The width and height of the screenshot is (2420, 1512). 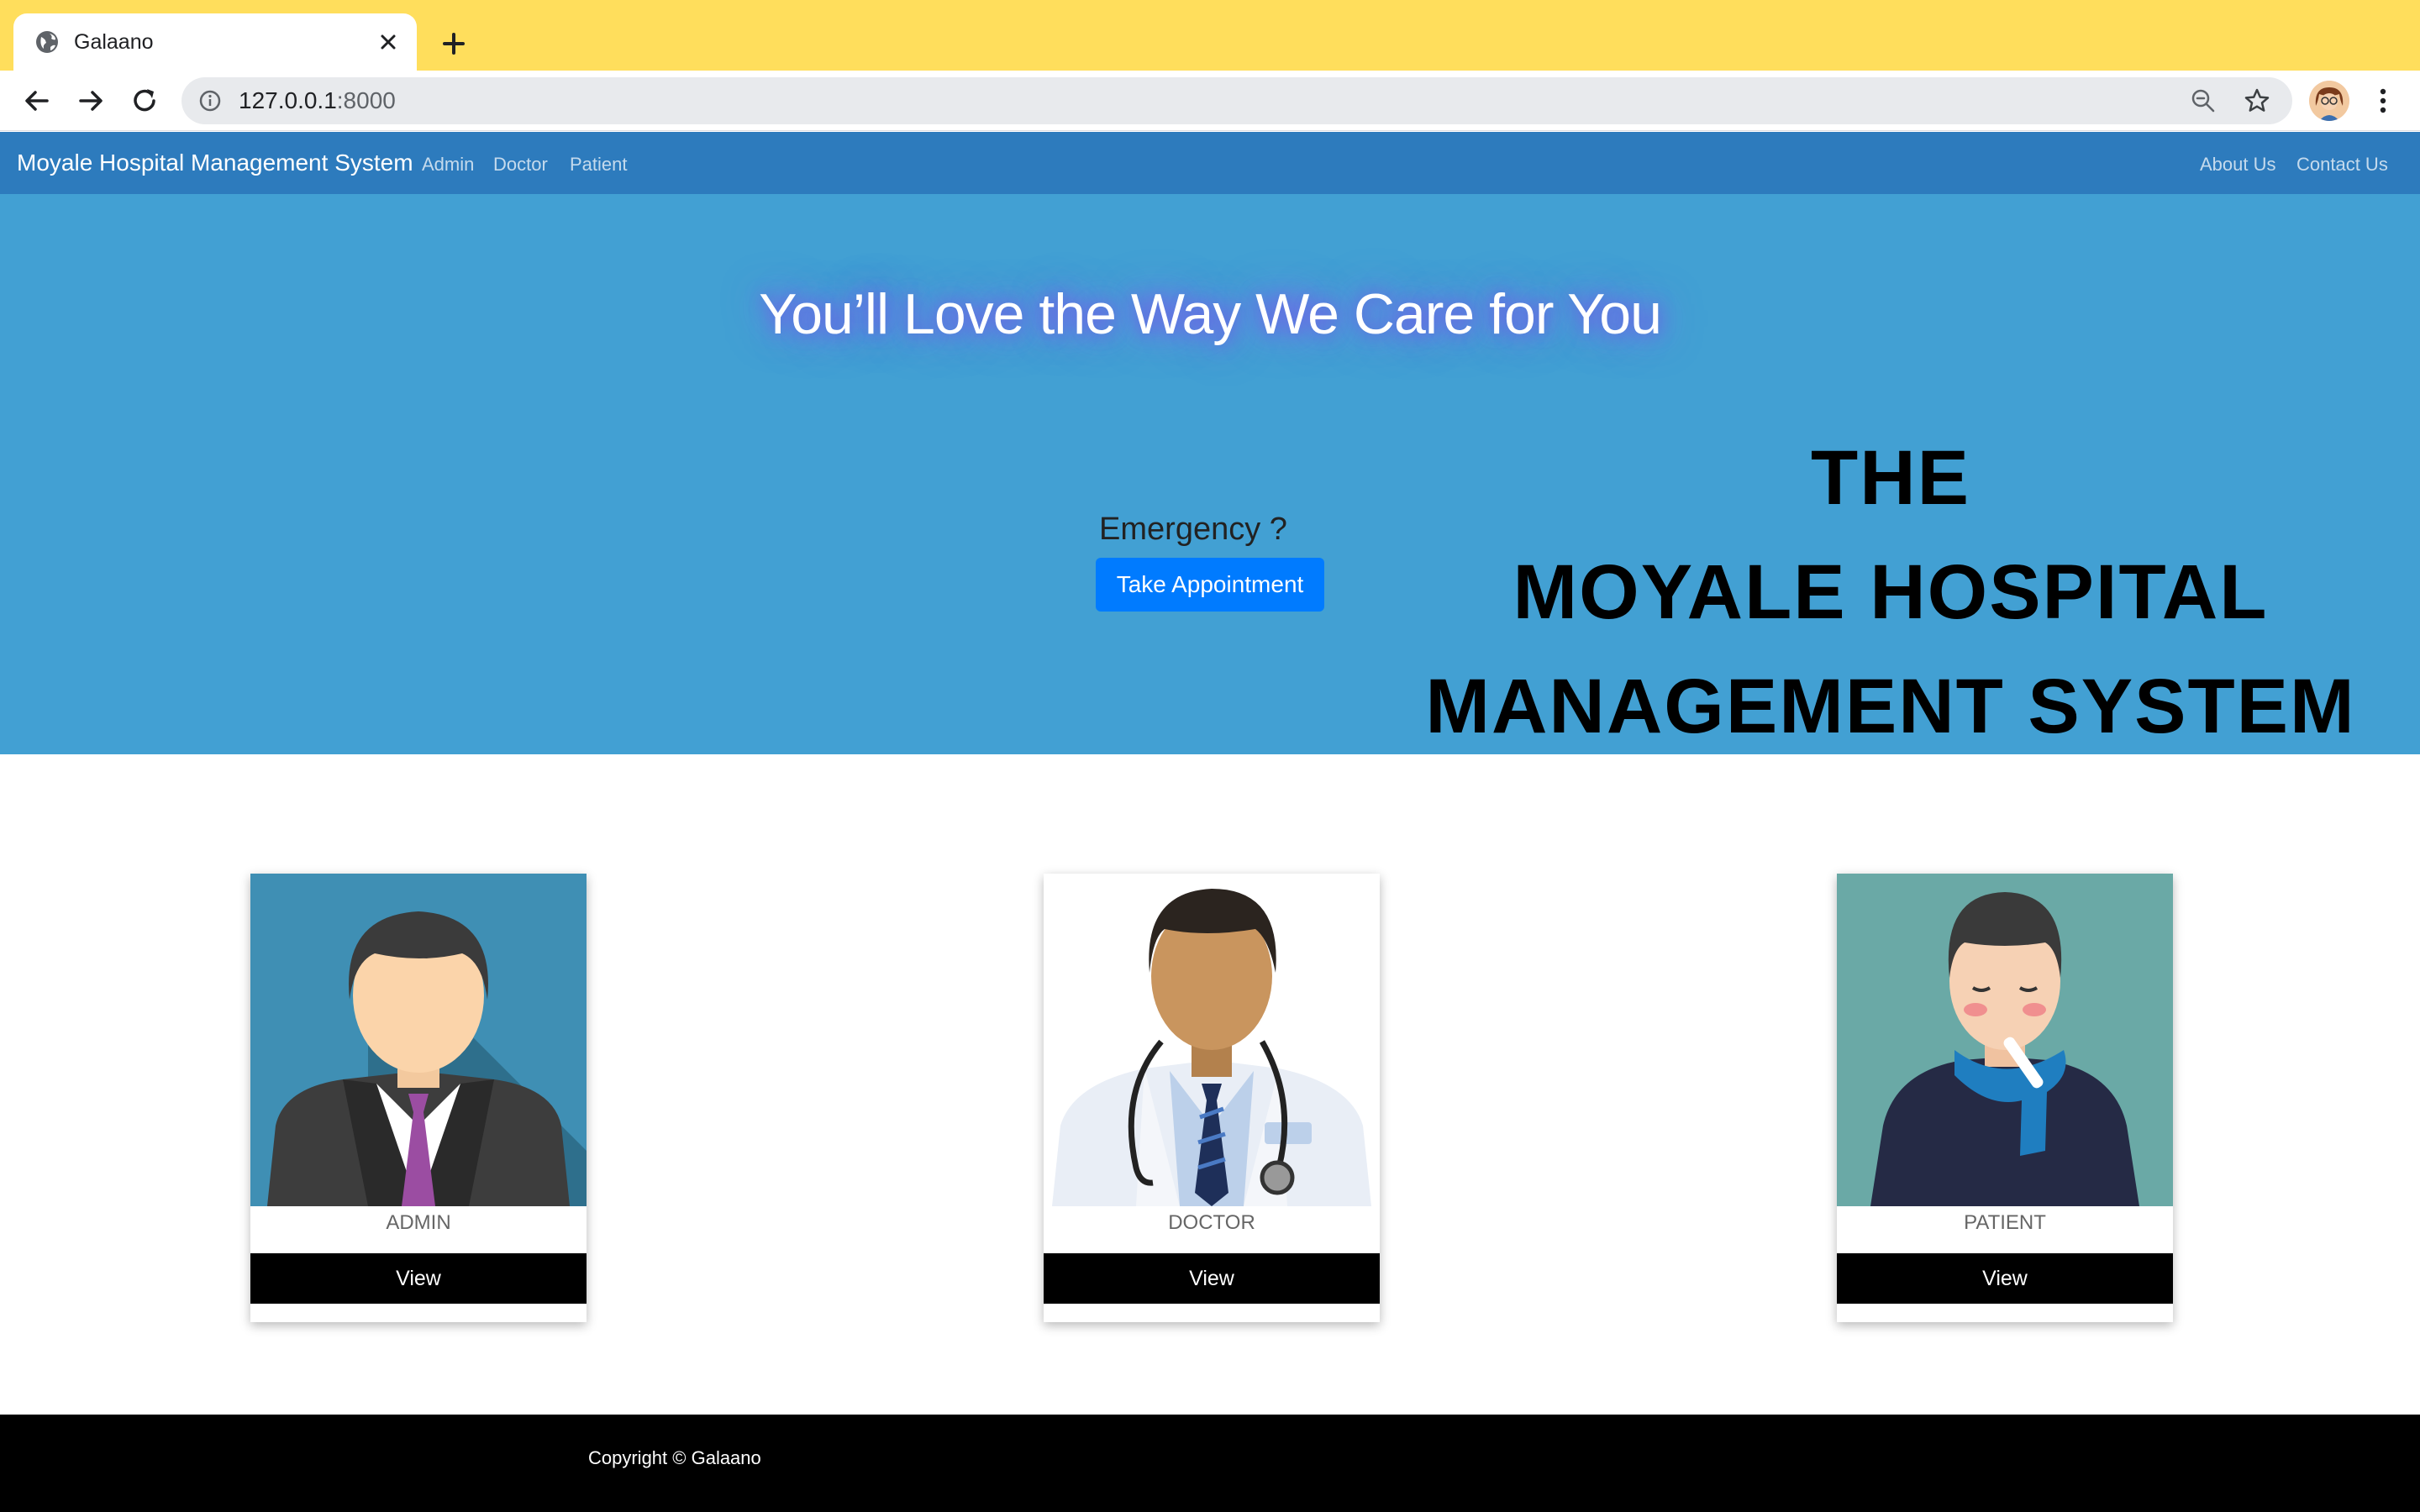 I want to click on nav-link-contact-us: Contact Us, so click(x=2342, y=165).